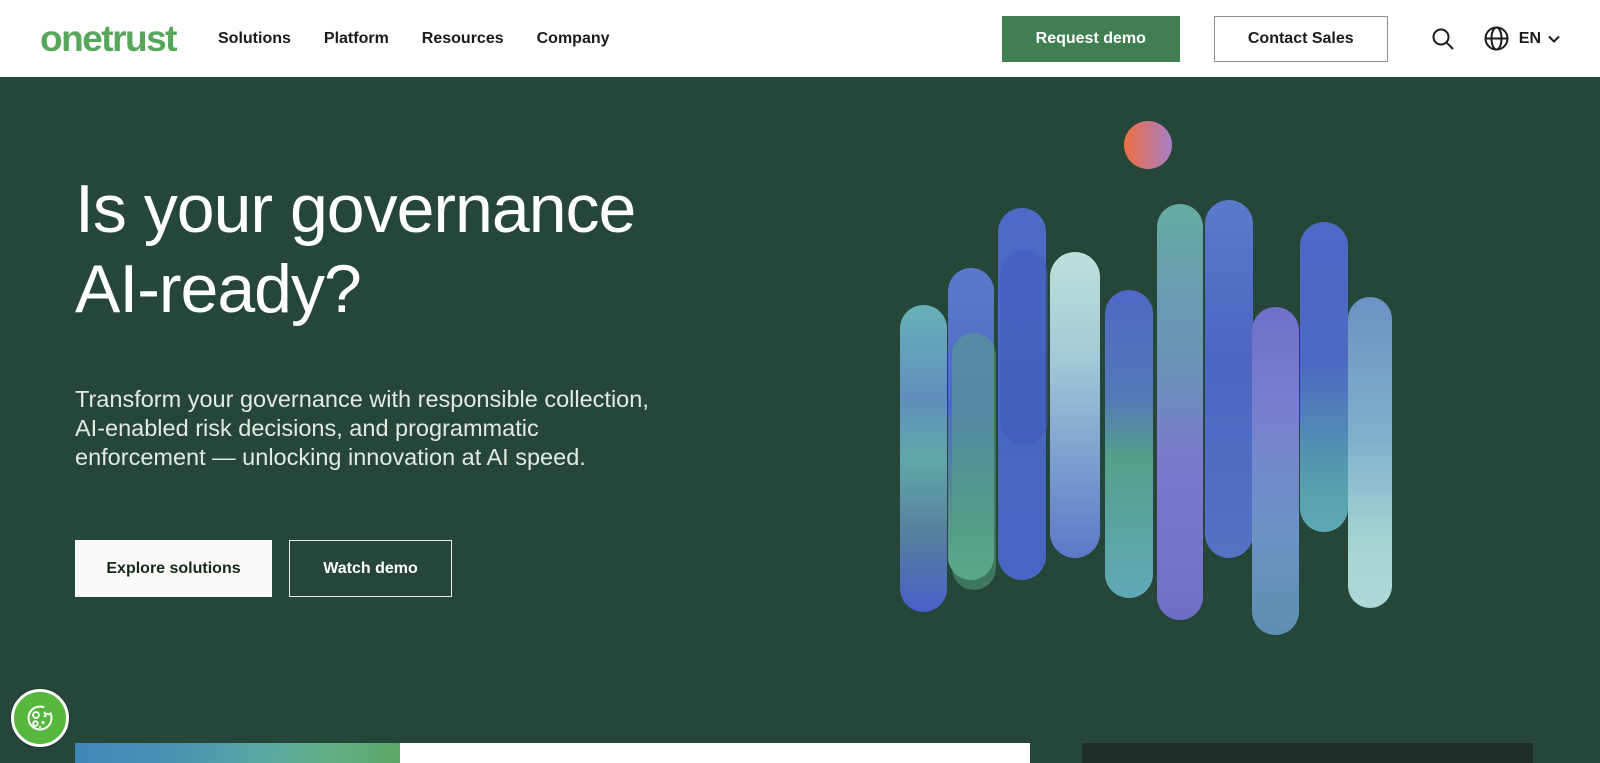 The image size is (1600, 763). Describe the element at coordinates (370, 569) in the screenshot. I see `watch-demo-button: Watch demo` at that location.